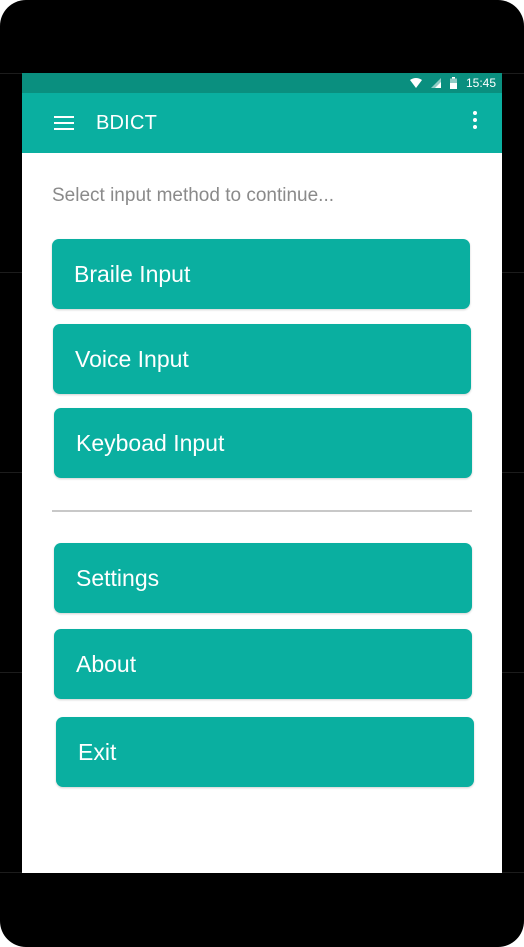 The width and height of the screenshot is (524, 947). Describe the element at coordinates (262, 511) in the screenshot. I see `divider` at that location.